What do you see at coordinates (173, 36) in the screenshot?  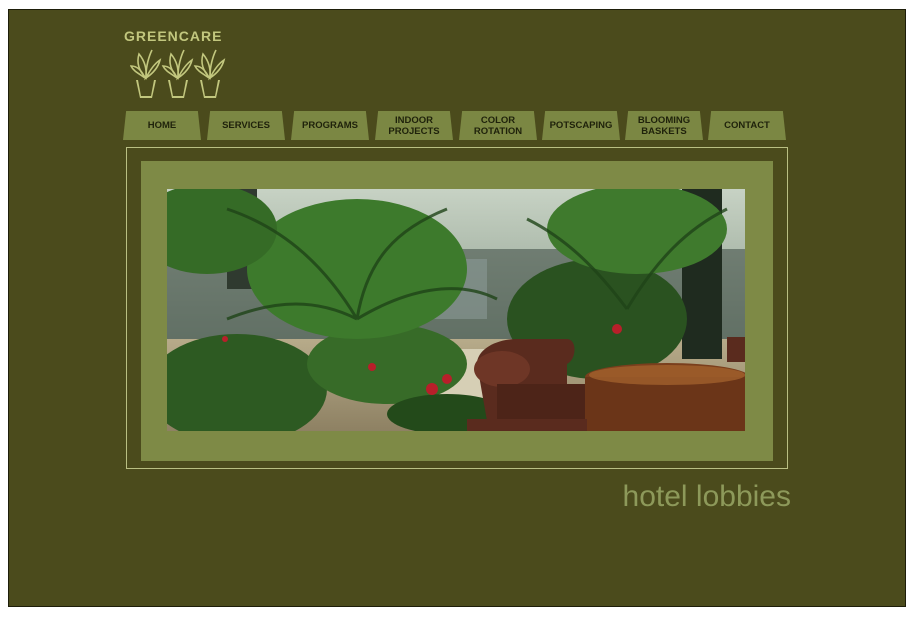 I see `logo-wordmark: GREENCARE` at bounding box center [173, 36].